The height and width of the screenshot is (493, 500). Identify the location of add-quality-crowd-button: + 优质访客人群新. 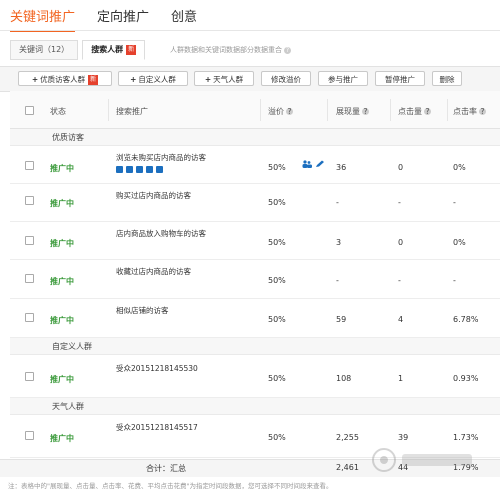
(65, 78).